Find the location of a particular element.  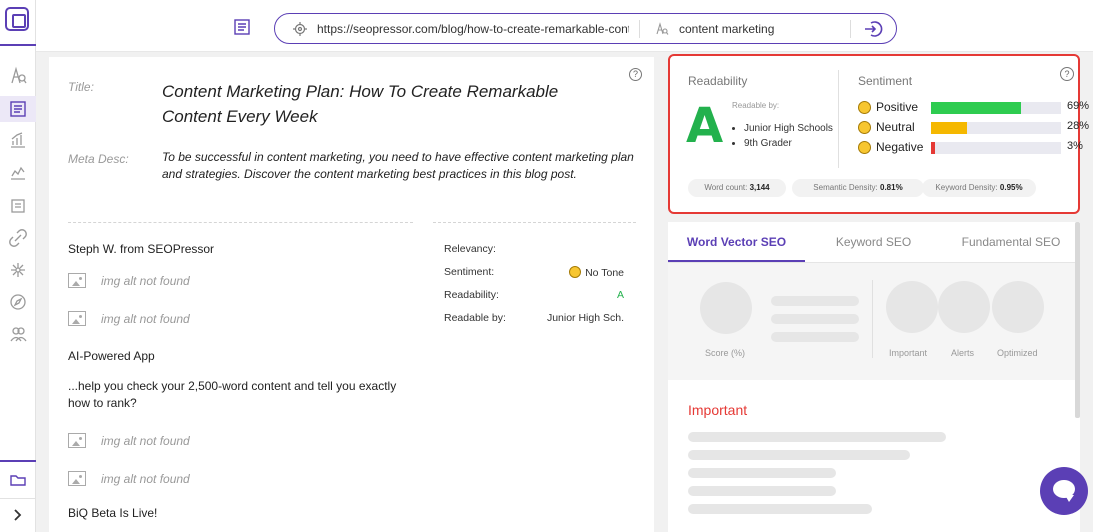

card-divider is located at coordinates (838, 119).